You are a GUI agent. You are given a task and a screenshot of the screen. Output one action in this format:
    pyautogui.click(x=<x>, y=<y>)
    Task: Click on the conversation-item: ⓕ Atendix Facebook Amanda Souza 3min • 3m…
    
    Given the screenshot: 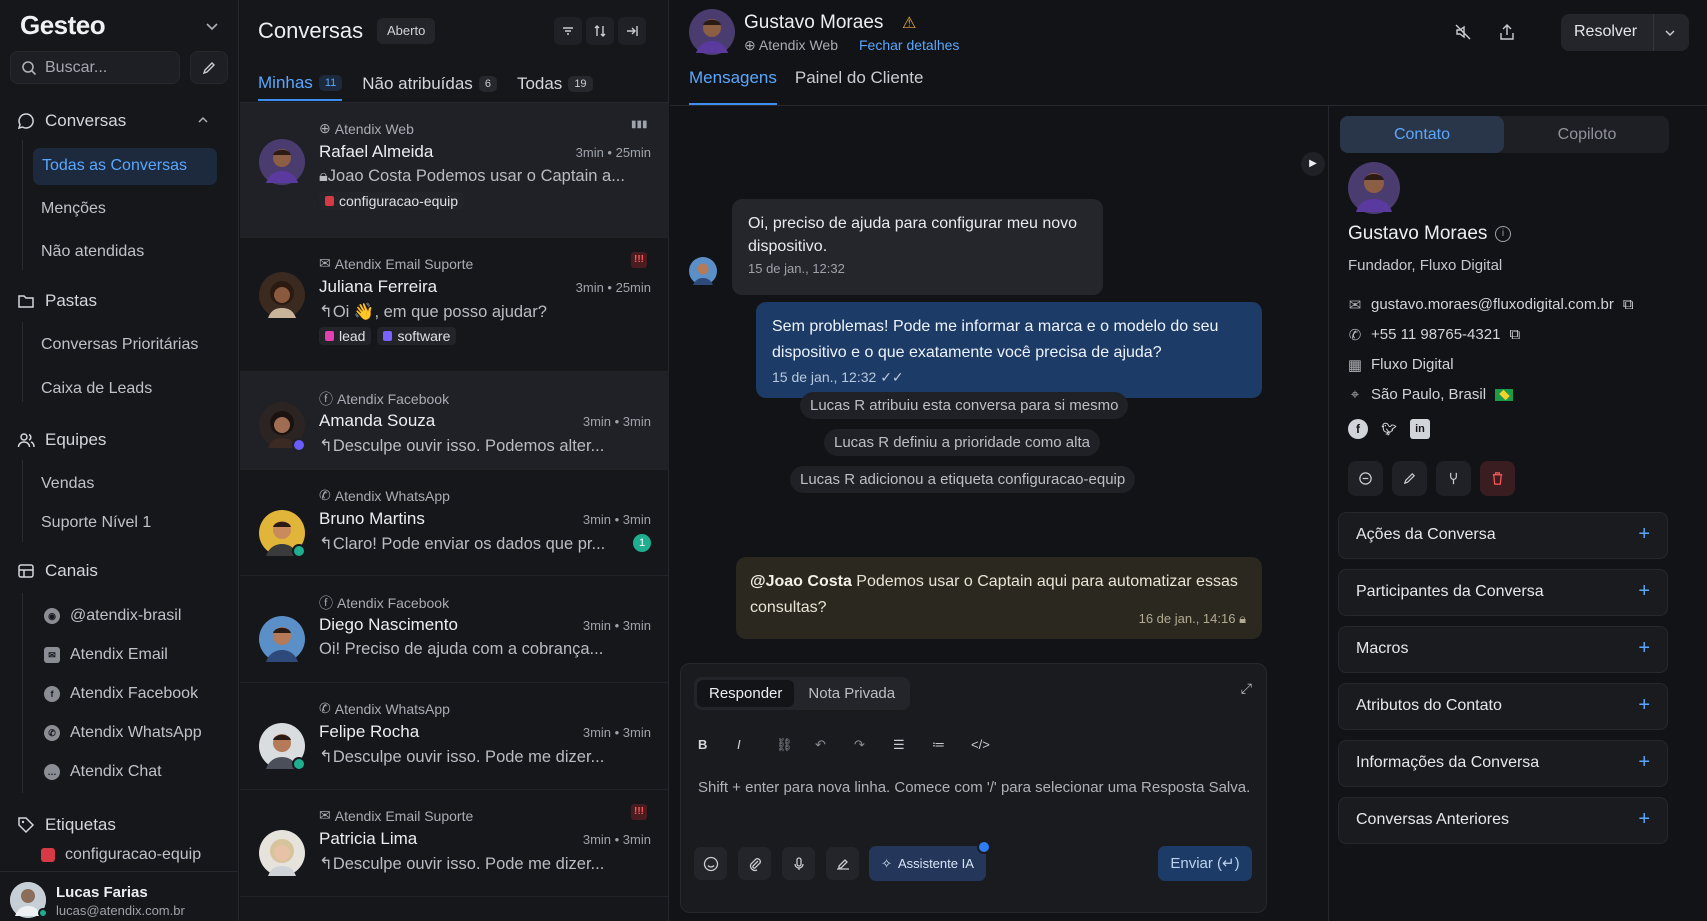 What is the action you would take?
    pyautogui.click(x=454, y=421)
    